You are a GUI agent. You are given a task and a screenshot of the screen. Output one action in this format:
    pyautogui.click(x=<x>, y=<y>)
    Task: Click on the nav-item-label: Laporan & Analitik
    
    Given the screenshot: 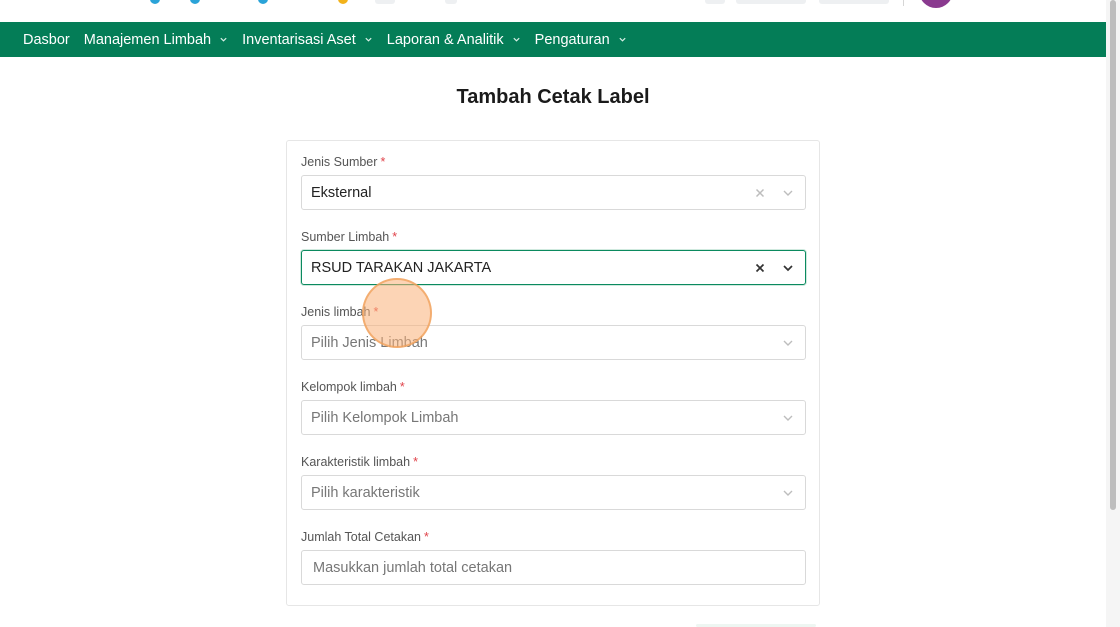 What is the action you would take?
    pyautogui.click(x=445, y=39)
    